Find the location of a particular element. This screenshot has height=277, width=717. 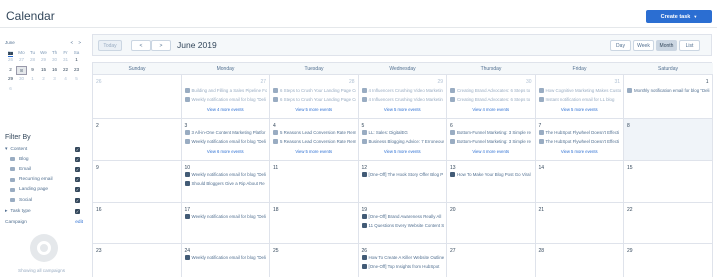

day-cell: 21 is located at coordinates (579, 223).